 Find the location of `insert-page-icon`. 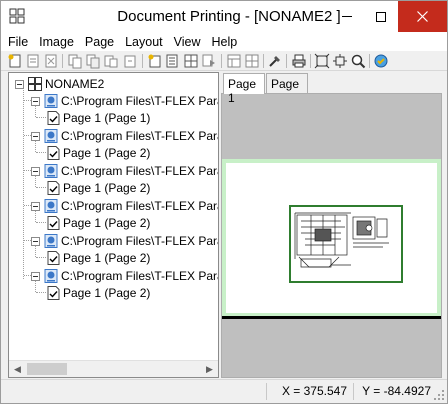

insert-page-icon is located at coordinates (33, 61).